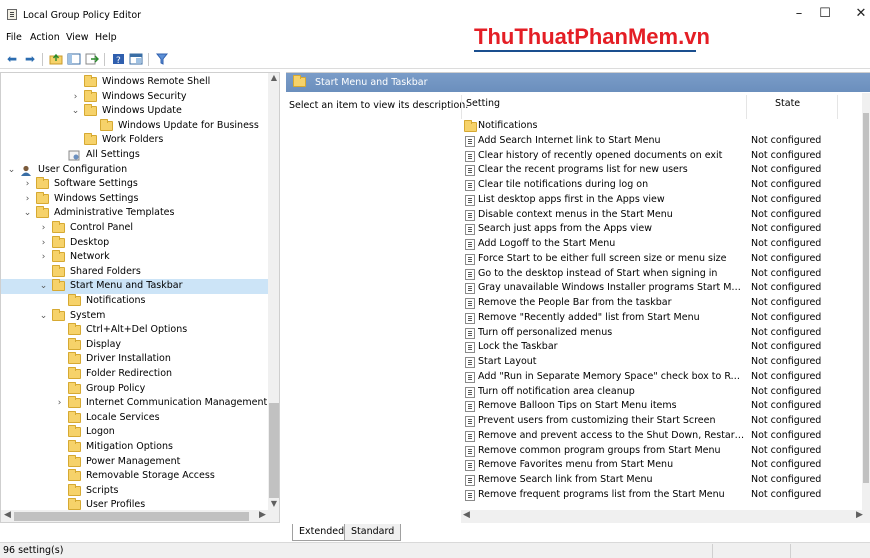 Image resolution: width=870 pixels, height=558 pixels. Describe the element at coordinates (118, 59) in the screenshot. I see `help-icon: ?` at that location.